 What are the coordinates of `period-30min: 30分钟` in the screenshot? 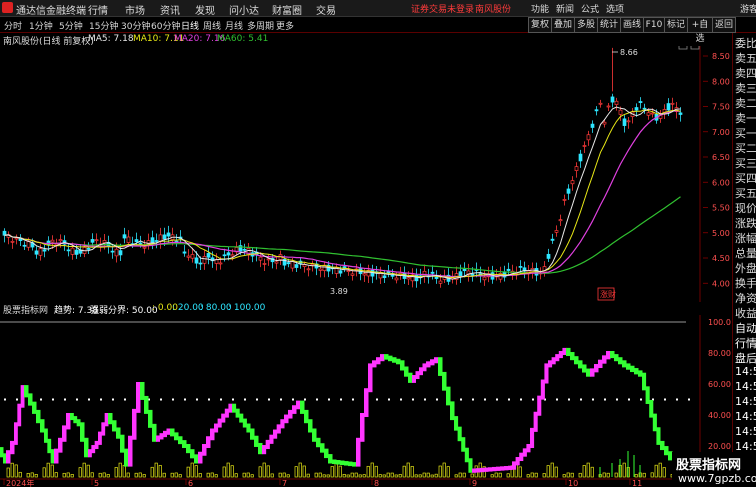 It's located at (135, 25).